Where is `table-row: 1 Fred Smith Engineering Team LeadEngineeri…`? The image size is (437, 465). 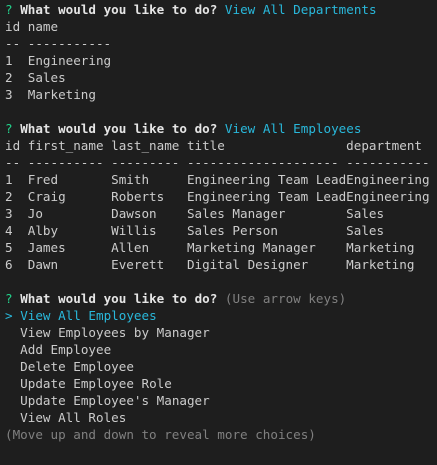 table-row: 1 Fred Smith Engineering Team LeadEngineeri… is located at coordinates (221, 179).